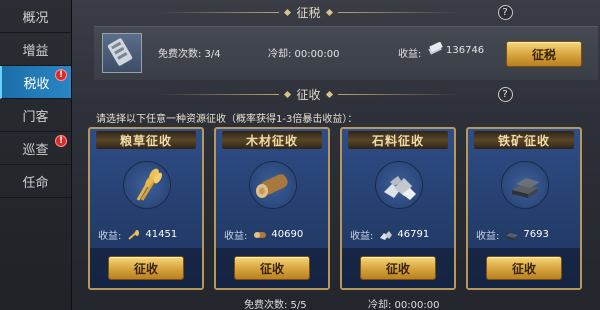 This screenshot has width=600, height=310. I want to click on sidebar-item-label: 任命, so click(35, 183).